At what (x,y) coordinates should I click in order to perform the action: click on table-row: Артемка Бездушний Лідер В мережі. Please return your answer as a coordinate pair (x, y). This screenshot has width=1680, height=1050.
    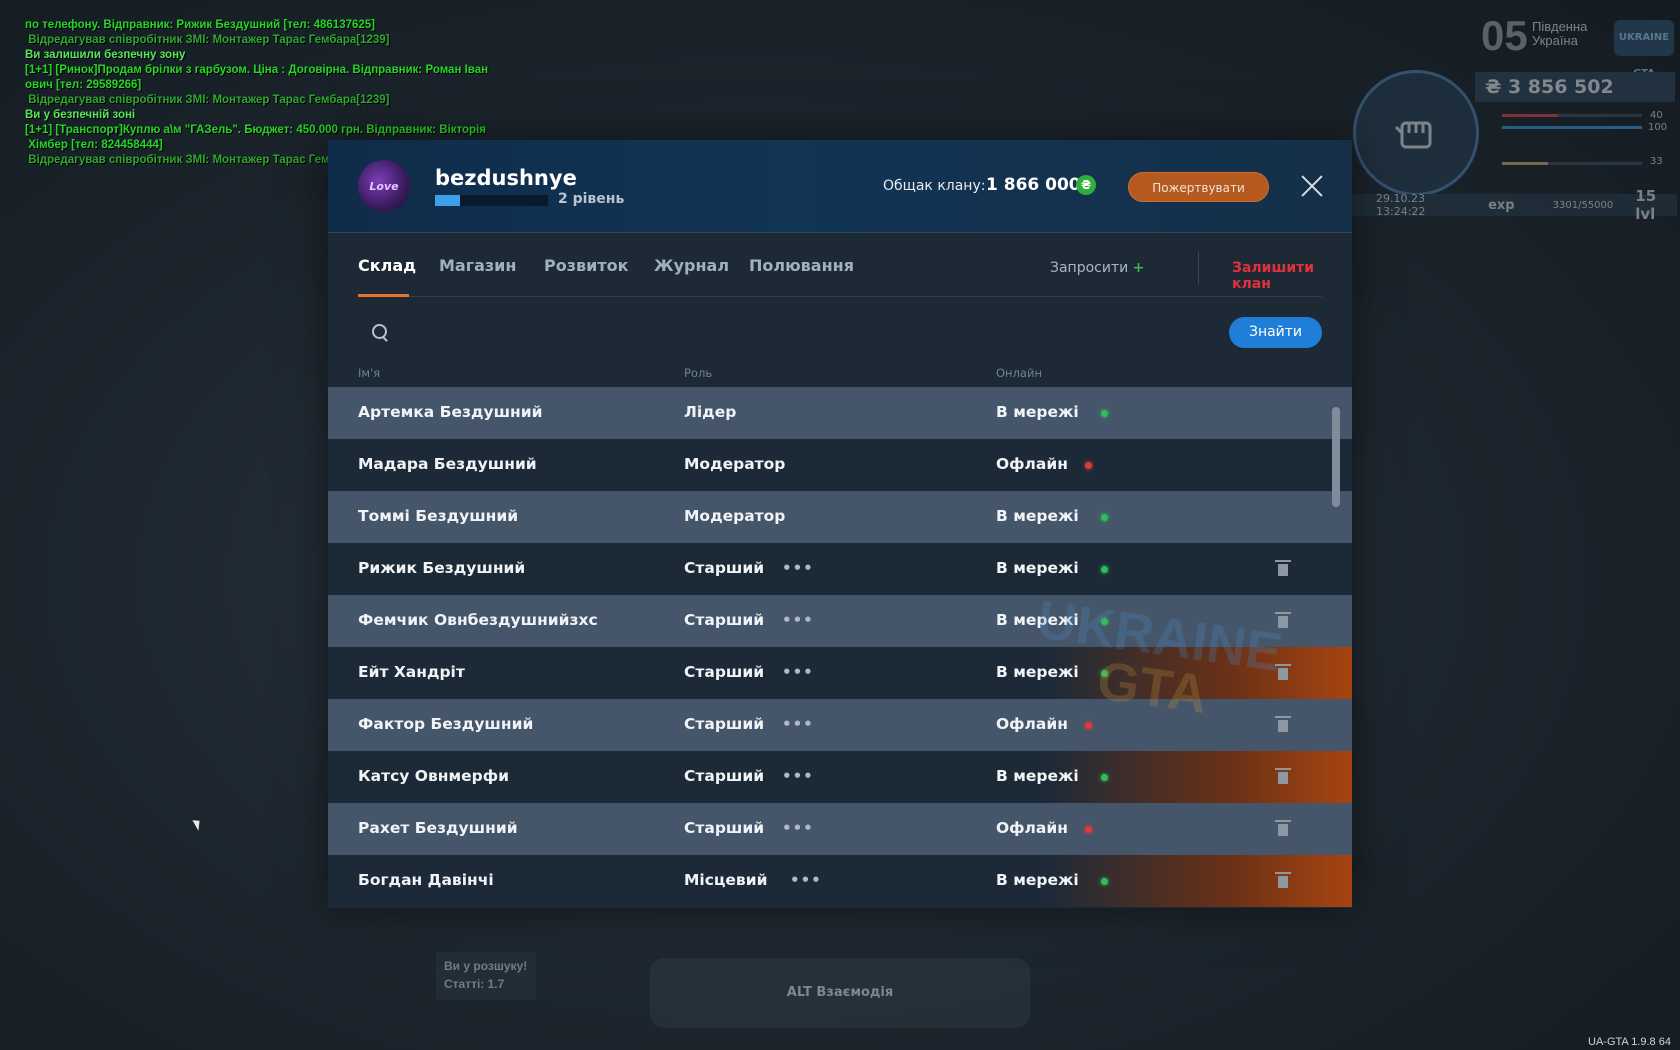
    Looking at the image, I should click on (840, 413).